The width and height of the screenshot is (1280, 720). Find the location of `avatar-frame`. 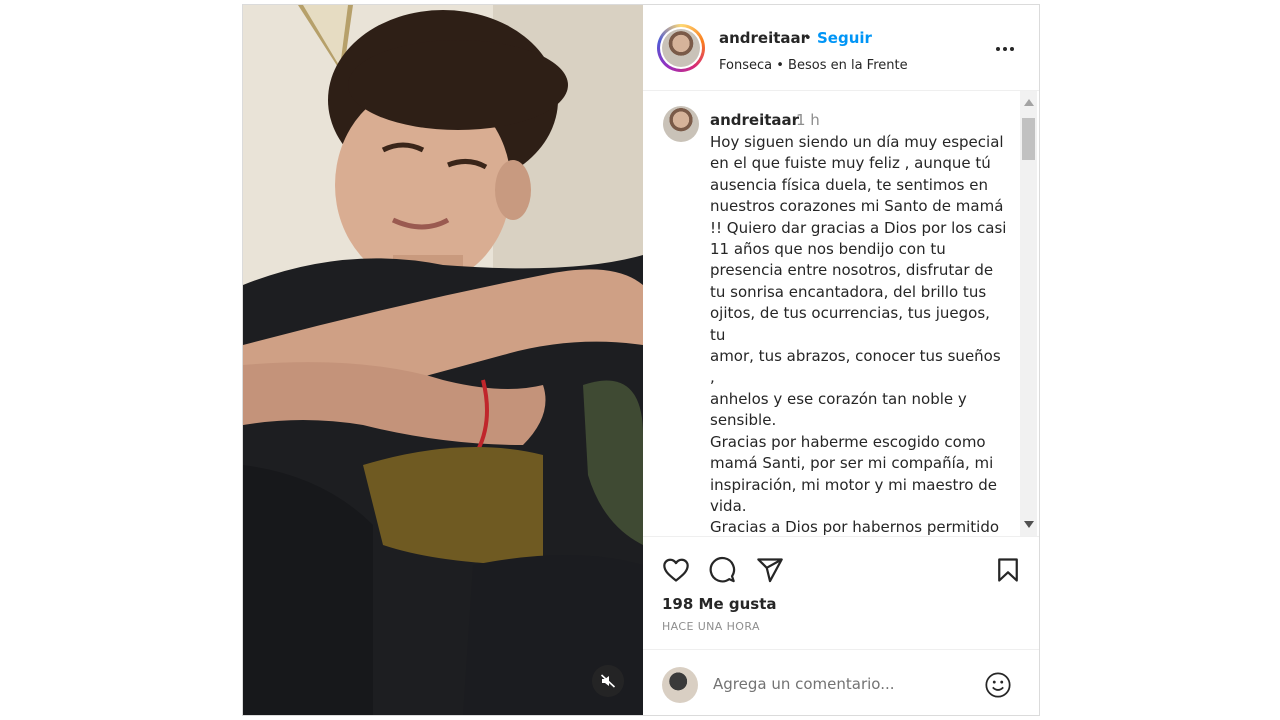

avatar-frame is located at coordinates (681, 48).